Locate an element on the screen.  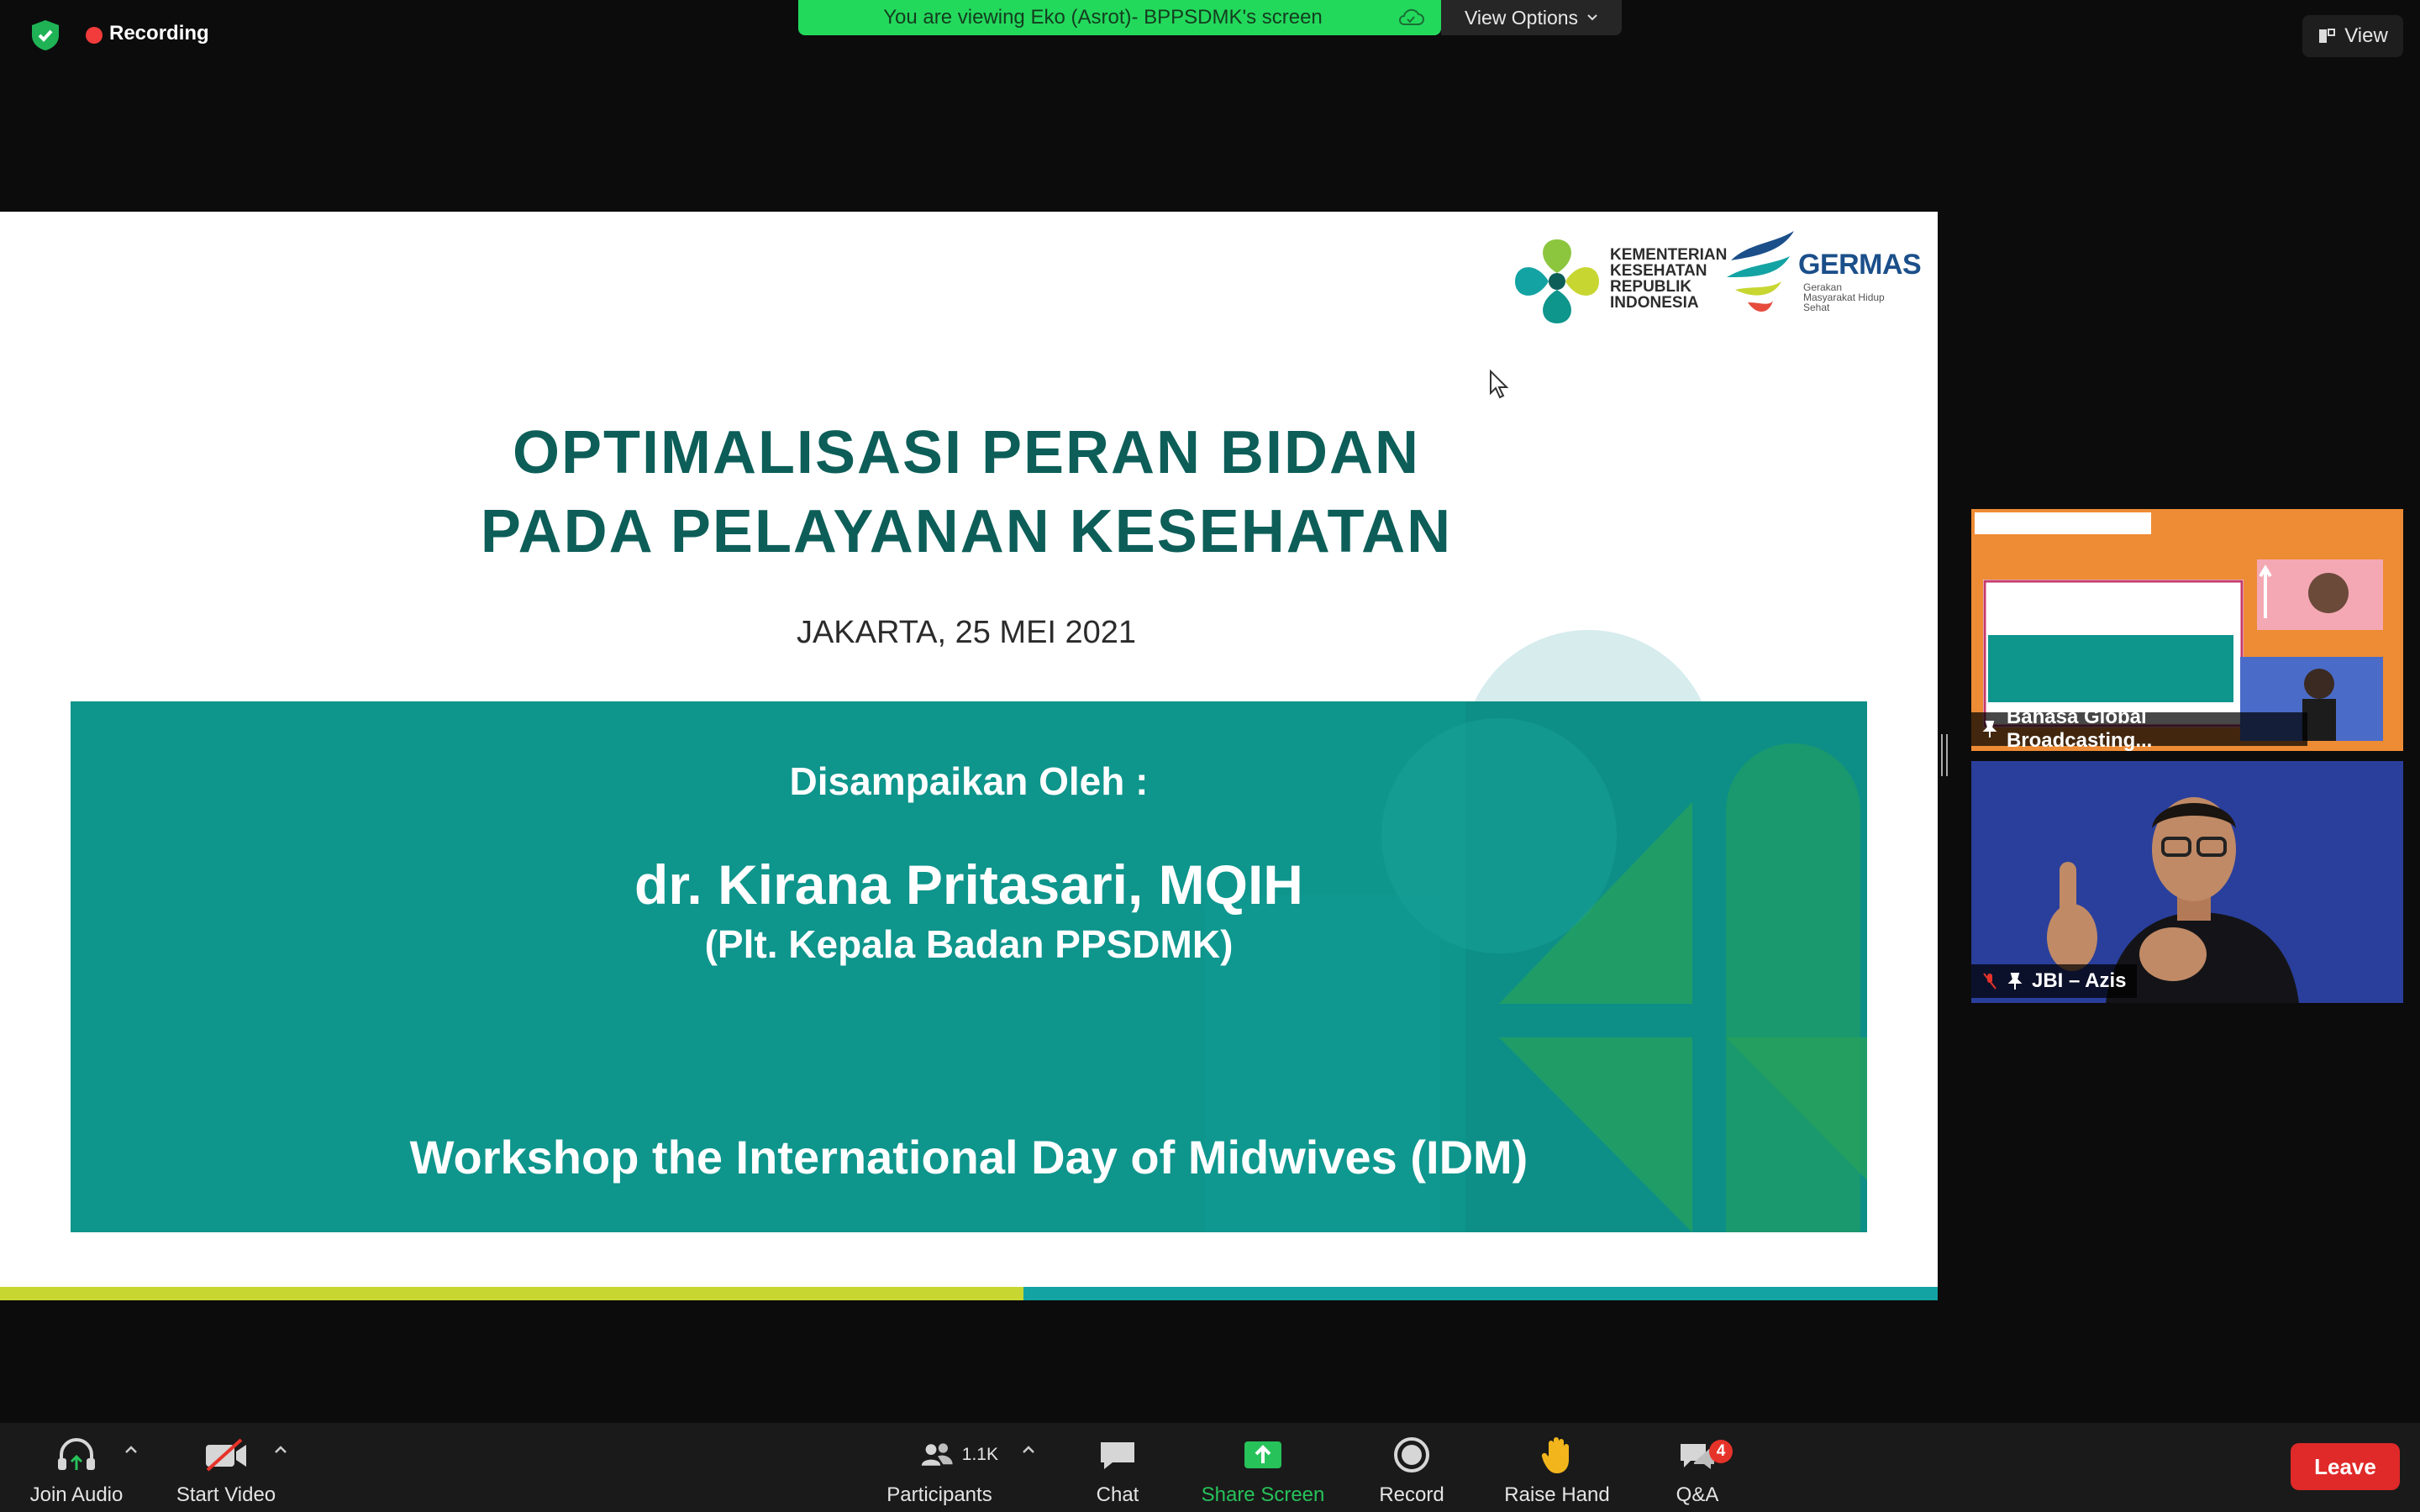
view-options-button: View Options is located at coordinates (1531, 17).